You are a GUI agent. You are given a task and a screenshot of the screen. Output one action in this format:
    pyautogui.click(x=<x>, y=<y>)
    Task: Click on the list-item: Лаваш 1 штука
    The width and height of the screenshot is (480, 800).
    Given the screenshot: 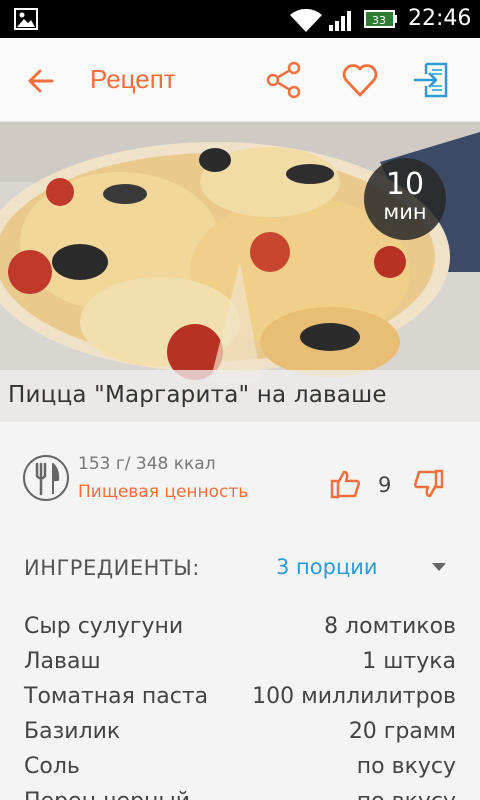 What is the action you would take?
    pyautogui.click(x=240, y=662)
    